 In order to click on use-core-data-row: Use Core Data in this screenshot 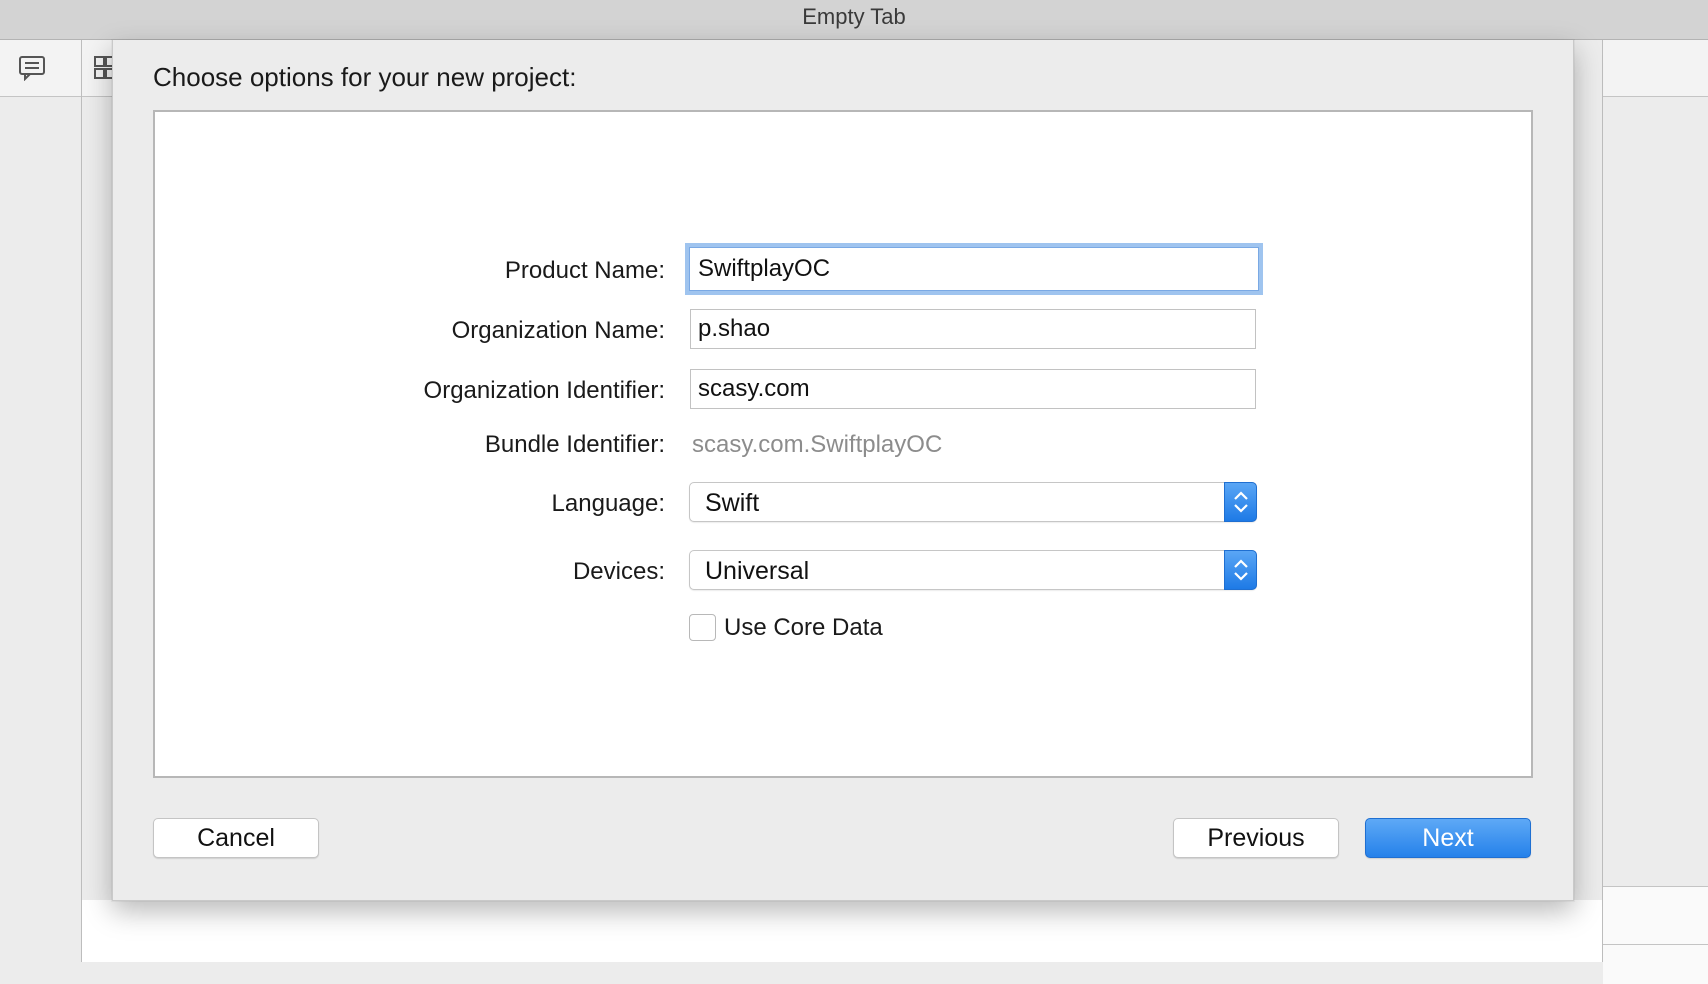, I will do `click(843, 632)`.